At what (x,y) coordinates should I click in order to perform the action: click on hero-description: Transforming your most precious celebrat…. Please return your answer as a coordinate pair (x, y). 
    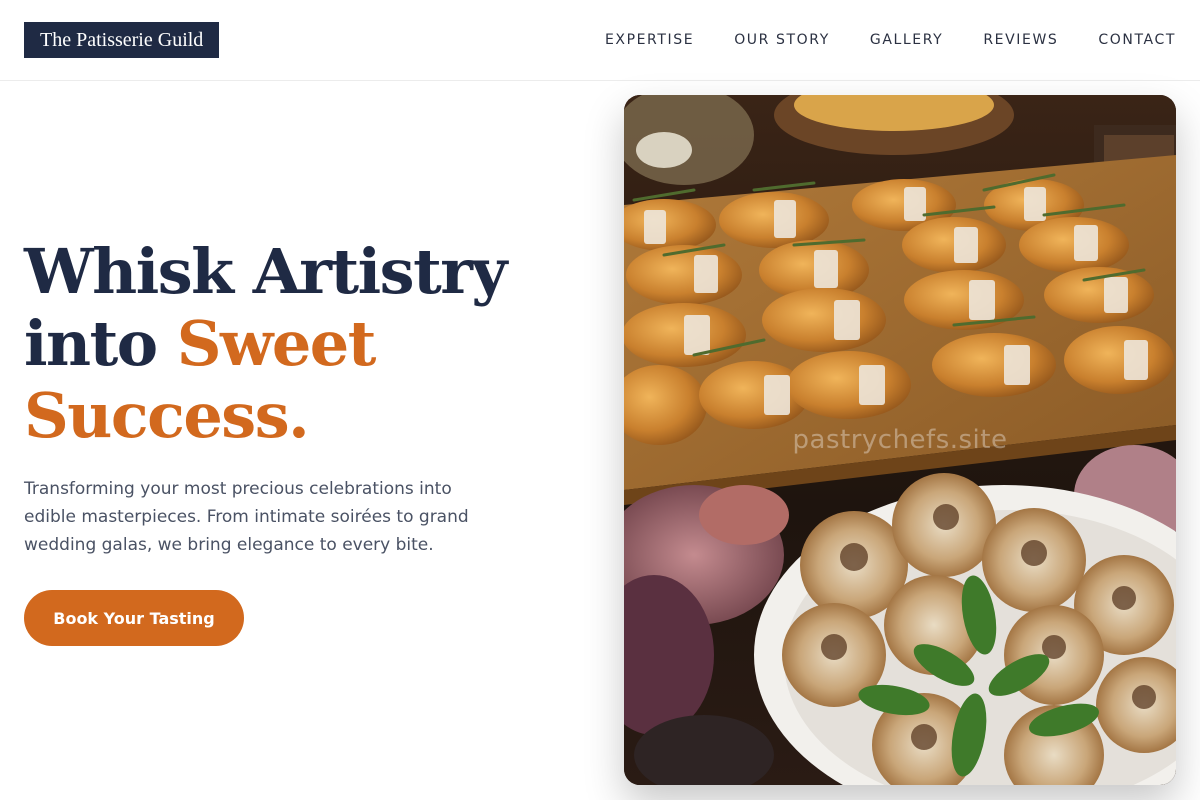
    Looking at the image, I should click on (246, 517).